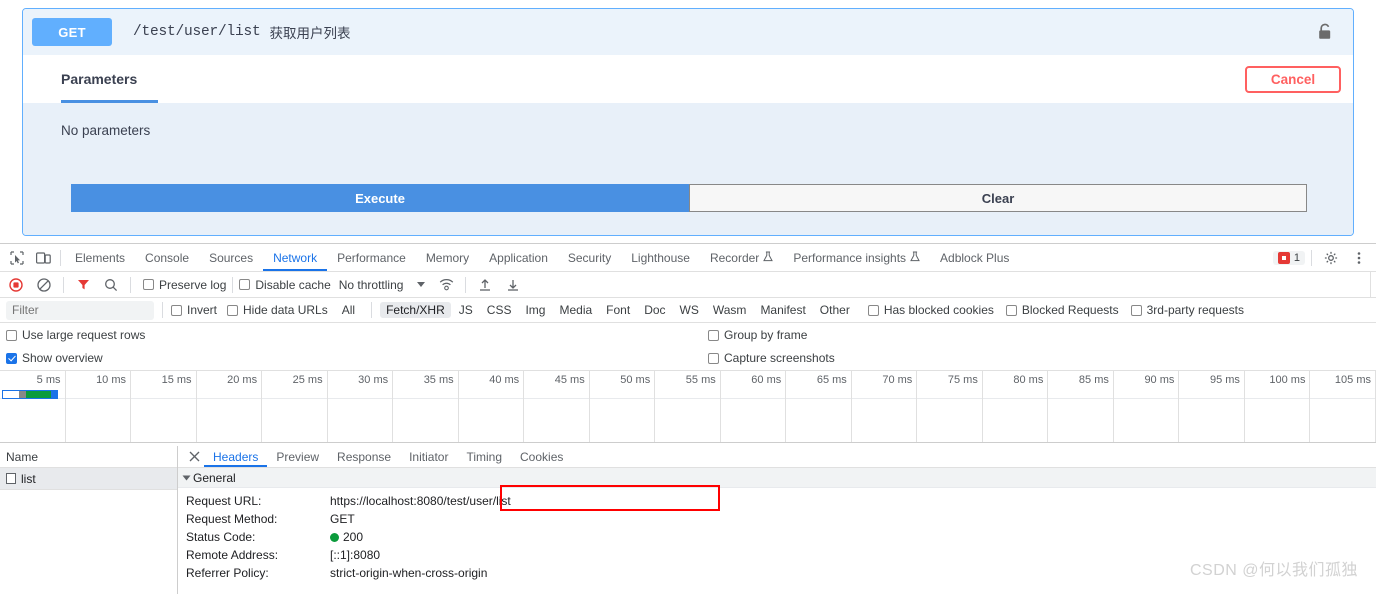  I want to click on detail-tab-response: Response, so click(364, 456).